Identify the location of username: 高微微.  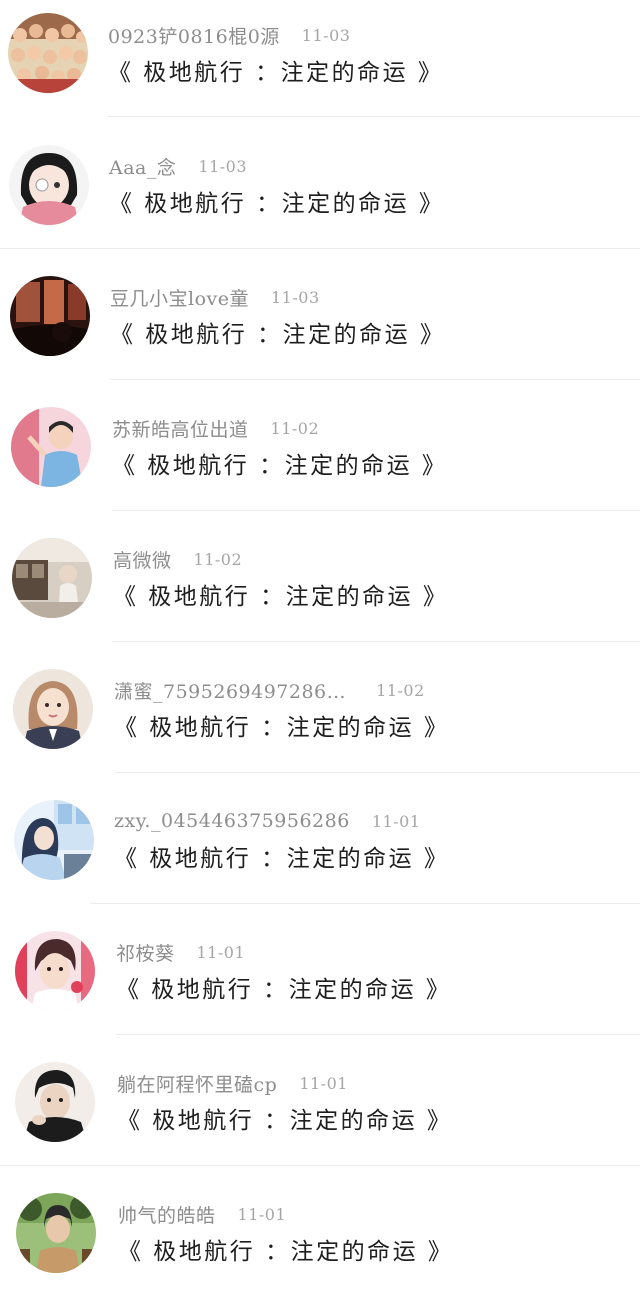
(142, 559).